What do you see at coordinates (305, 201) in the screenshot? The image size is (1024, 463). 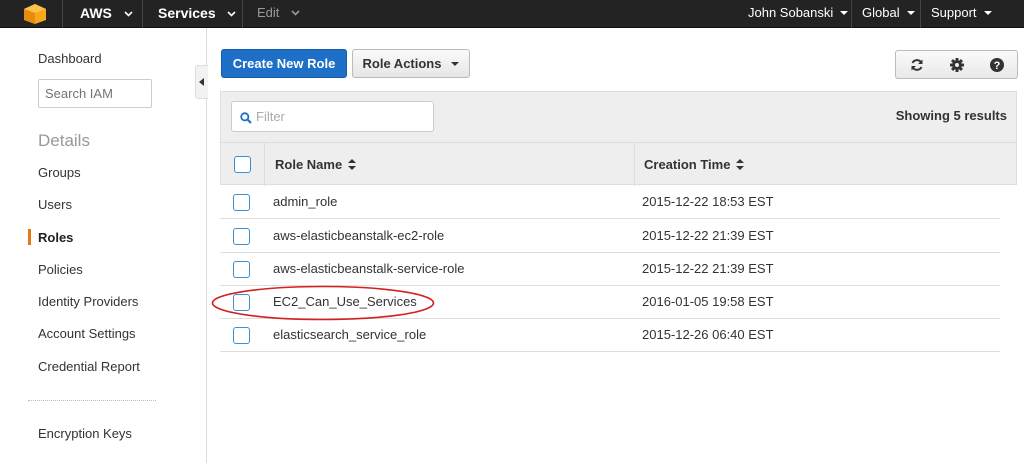 I see `role-name: admin_role` at bounding box center [305, 201].